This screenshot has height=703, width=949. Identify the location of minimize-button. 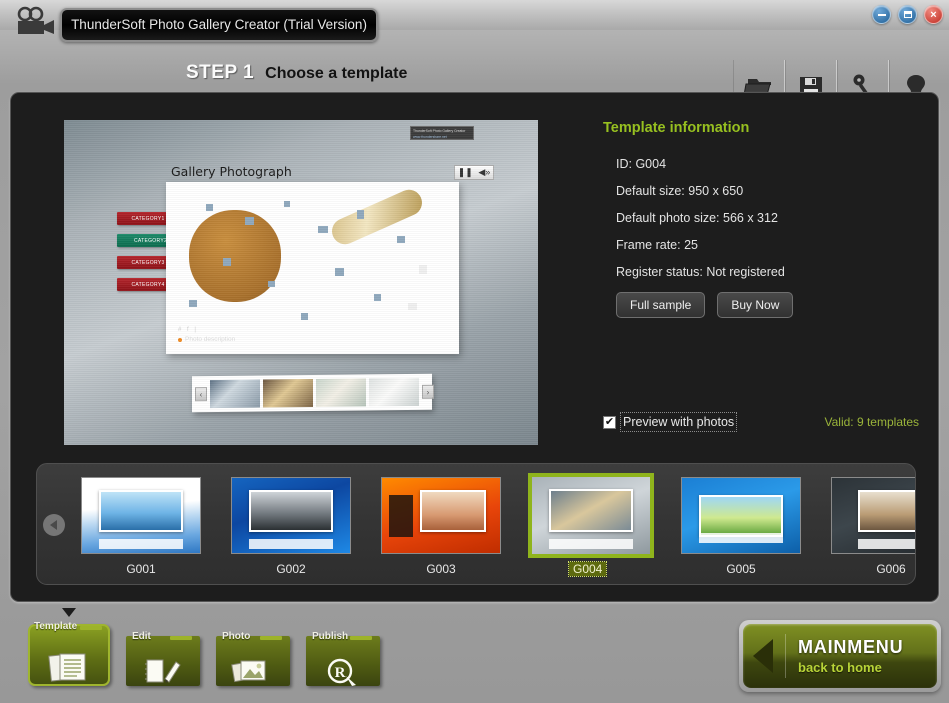
(881, 14).